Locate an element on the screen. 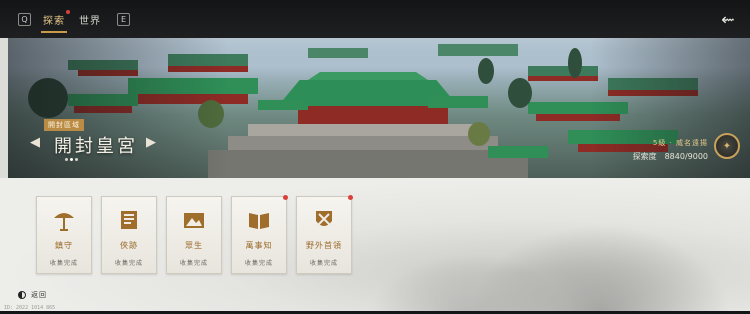 The height and width of the screenshot is (314, 750). return-label: 返回 is located at coordinates (39, 295).